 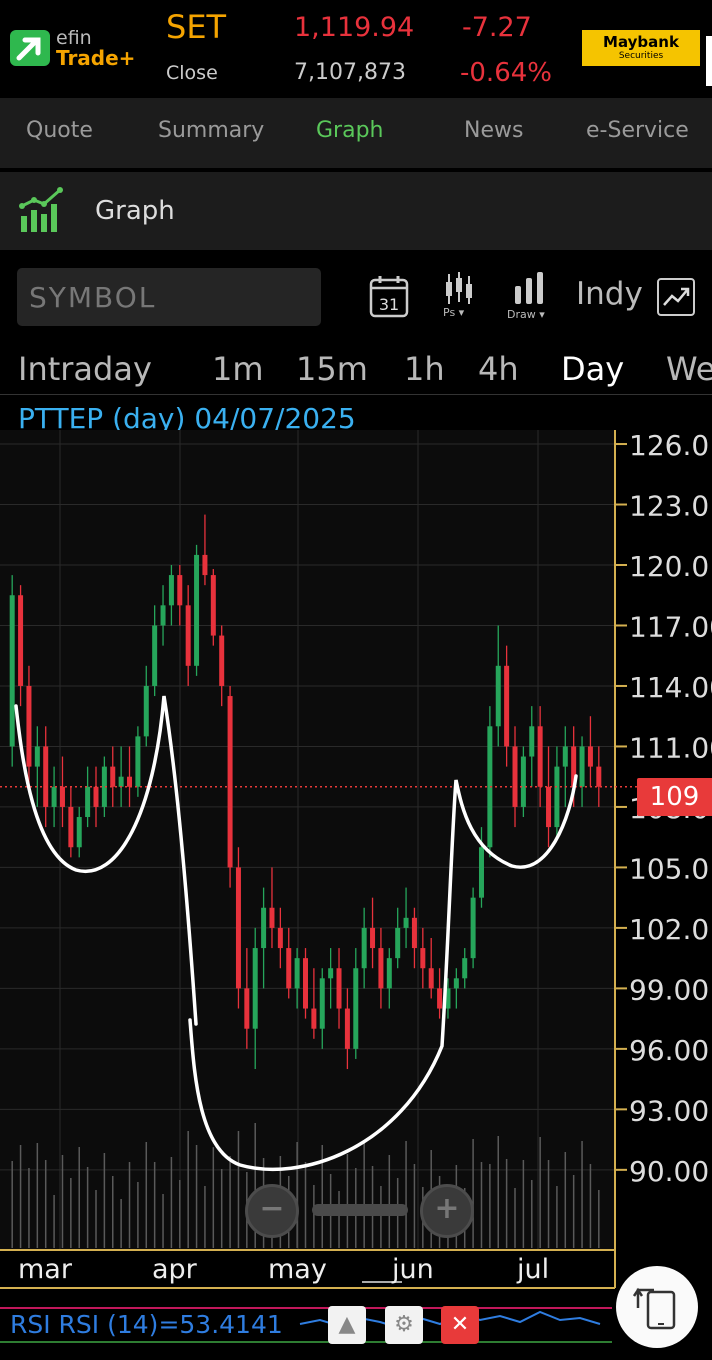 I want to click on logo-line1: efin, so click(x=74, y=38).